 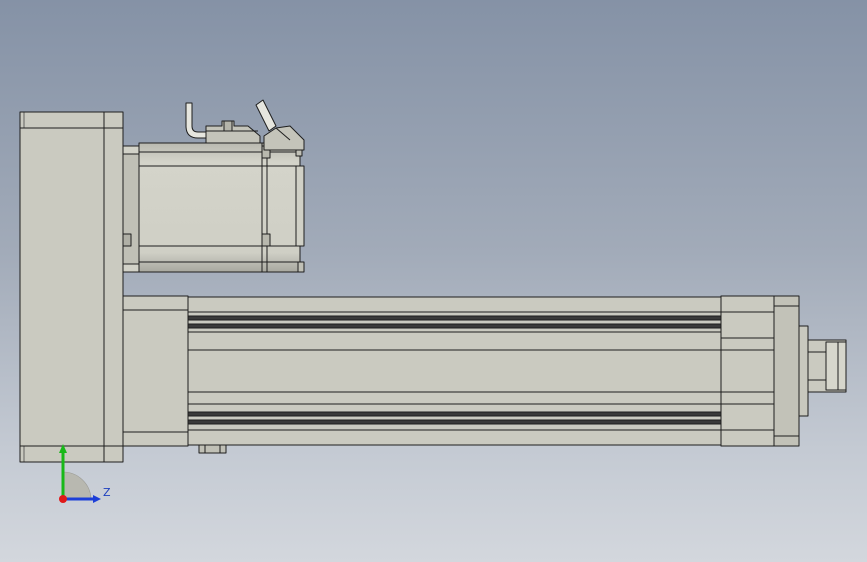 I want to click on motor-flange, so click(x=131, y=209).